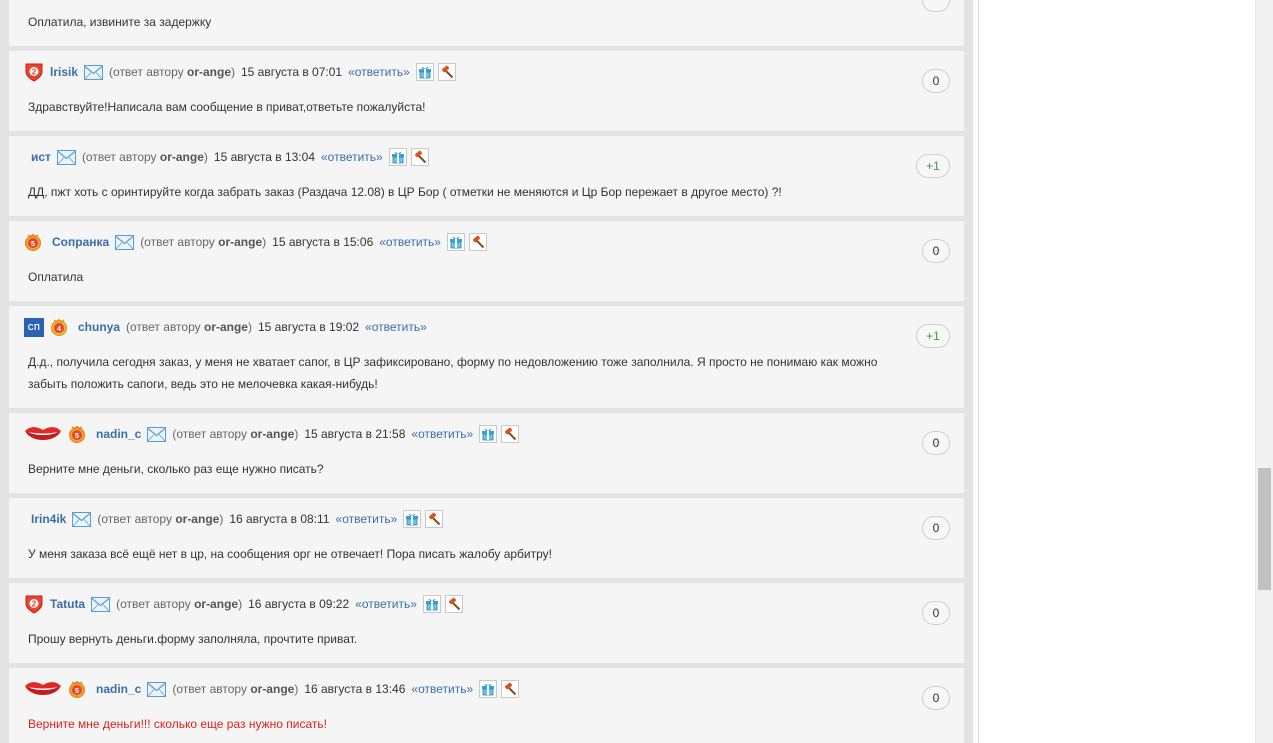 The width and height of the screenshot is (1273, 743). I want to click on username-link: lrisik, so click(64, 72).